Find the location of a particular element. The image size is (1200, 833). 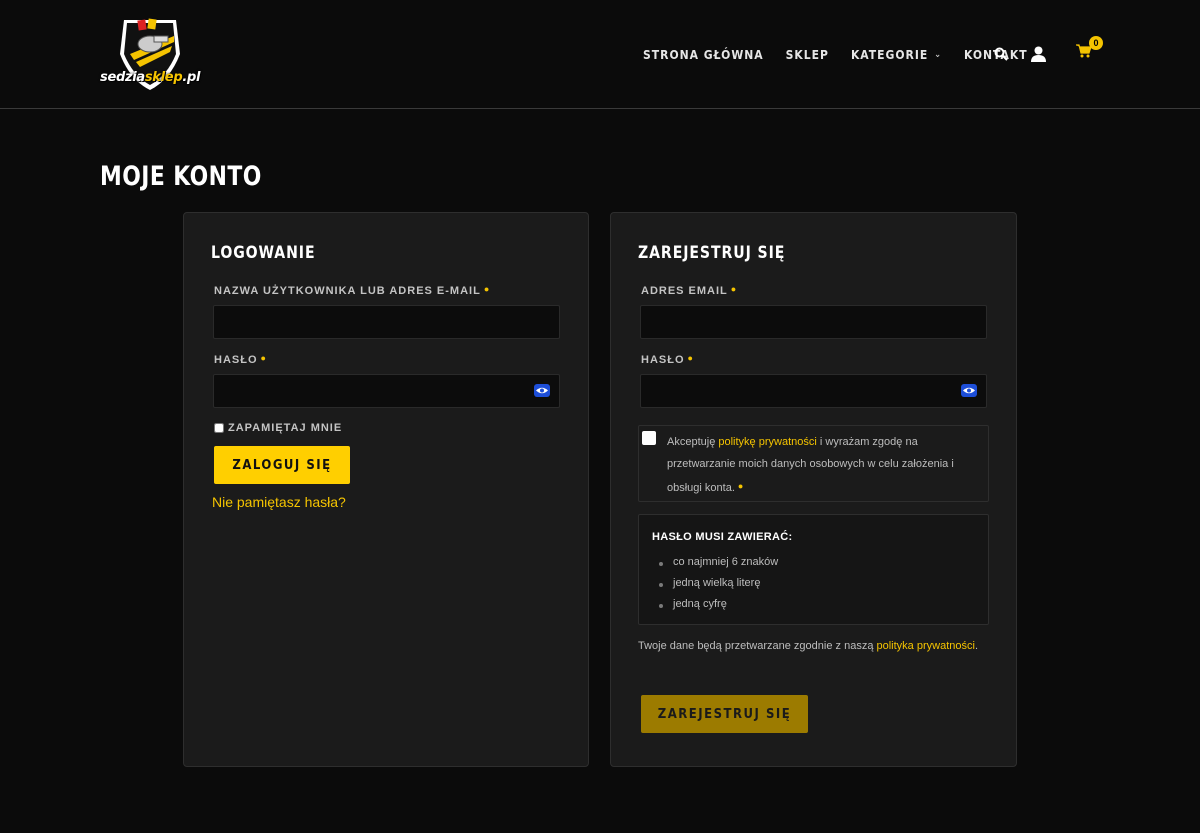

register-password-input is located at coordinates (813, 391).